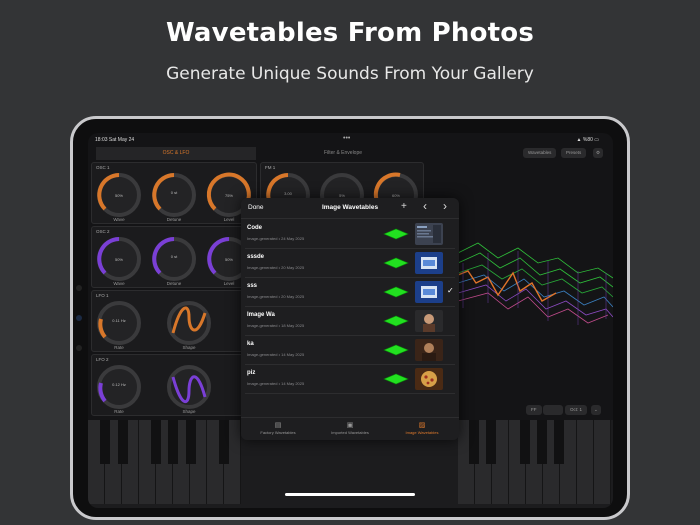 The width and height of the screenshot is (700, 525). I want to click on multitask-dots: •••, so click(346, 138).